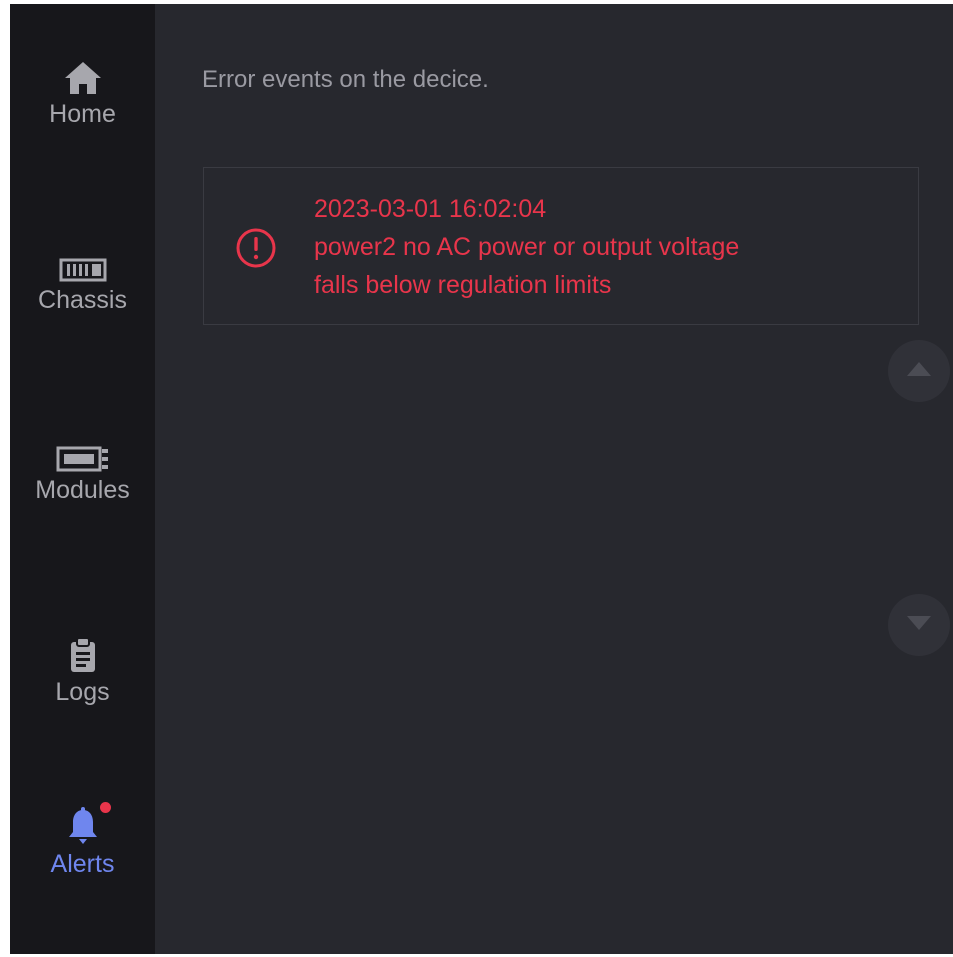 This screenshot has height=957, width=953. I want to click on sidebar-item-label: Modules, so click(82, 490).